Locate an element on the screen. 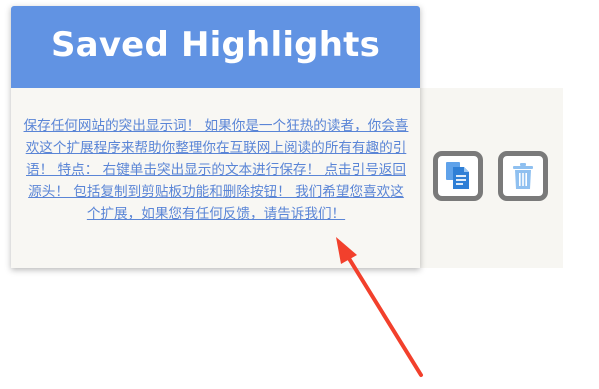 The image size is (599, 389). red-arrow-annotation is located at coordinates (379, 307).